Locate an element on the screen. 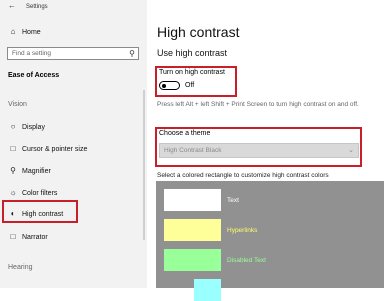 This screenshot has width=384, height=301. sidebar-item-color-filters: ☼ Color filters is located at coordinates (73, 193).